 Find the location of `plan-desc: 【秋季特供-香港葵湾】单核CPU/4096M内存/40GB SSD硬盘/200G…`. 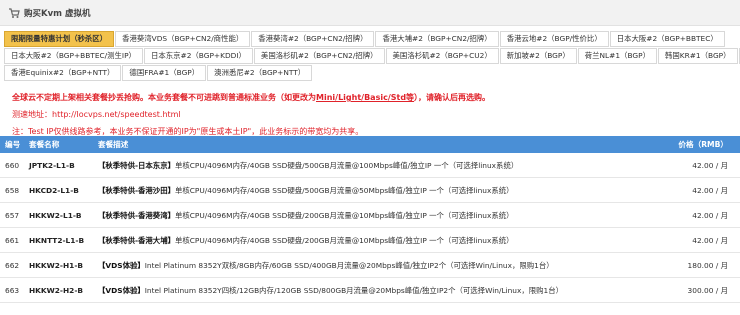

plan-desc: 【秋季特供-香港葵湾】单核CPU/4096M内存/40GB SSD硬盘/200G… is located at coordinates (306, 215).